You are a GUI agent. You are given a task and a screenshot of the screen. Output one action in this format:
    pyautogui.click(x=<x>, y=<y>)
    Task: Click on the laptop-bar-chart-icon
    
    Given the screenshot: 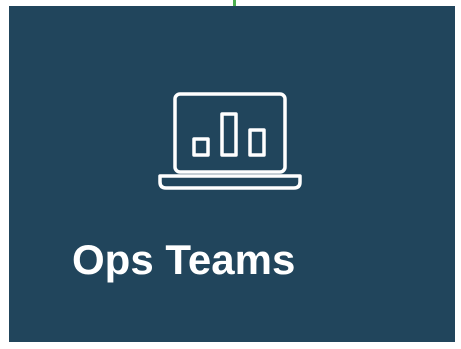 What is the action you would take?
    pyautogui.click(x=230, y=141)
    